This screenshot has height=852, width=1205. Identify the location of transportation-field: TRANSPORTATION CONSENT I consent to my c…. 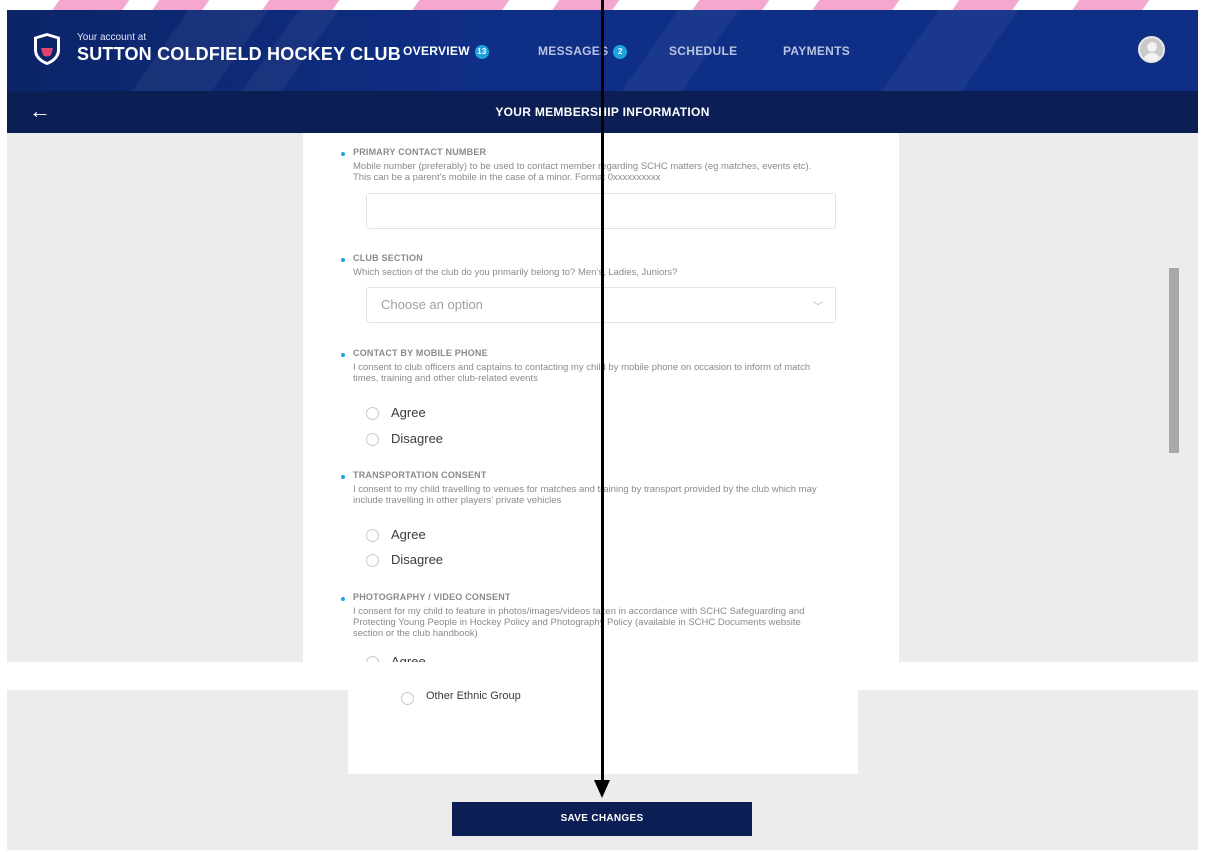
(584, 488).